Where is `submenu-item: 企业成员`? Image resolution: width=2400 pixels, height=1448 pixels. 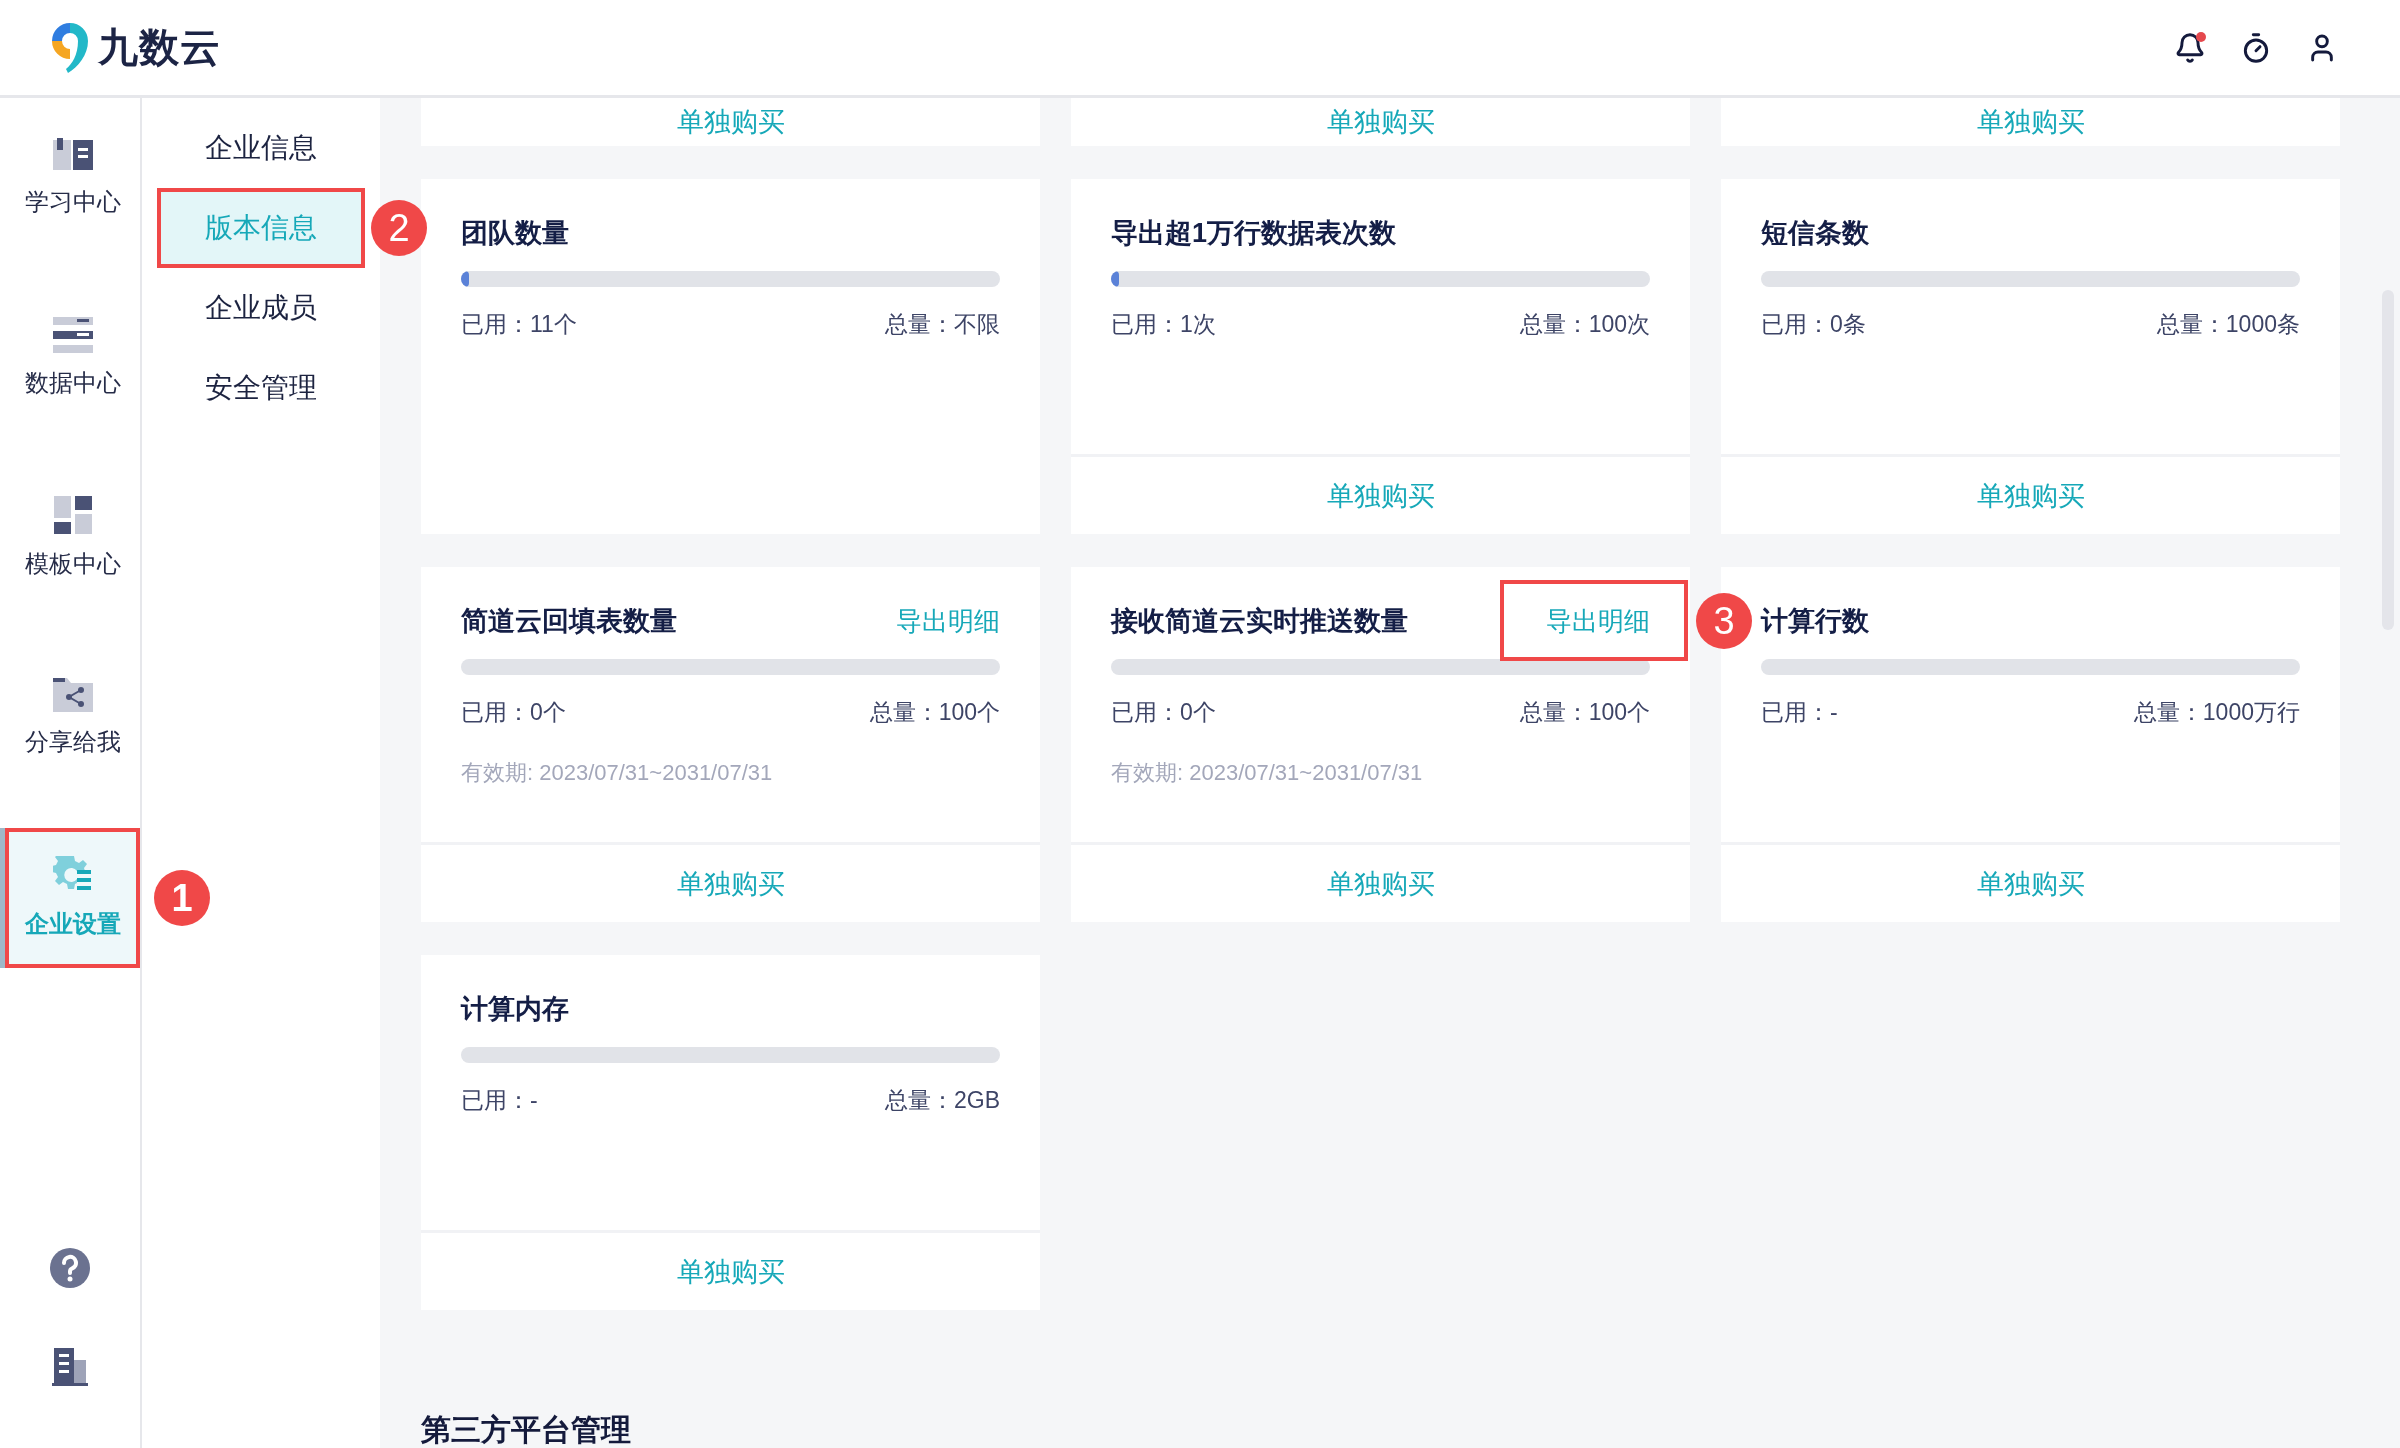 submenu-item: 企业成员 is located at coordinates (261, 308).